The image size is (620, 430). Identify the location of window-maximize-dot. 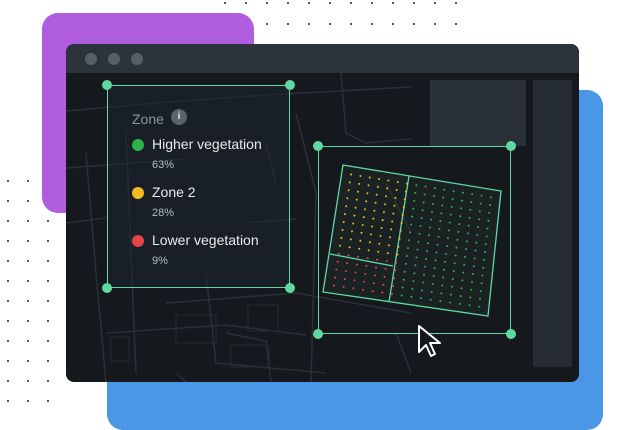
(137, 59).